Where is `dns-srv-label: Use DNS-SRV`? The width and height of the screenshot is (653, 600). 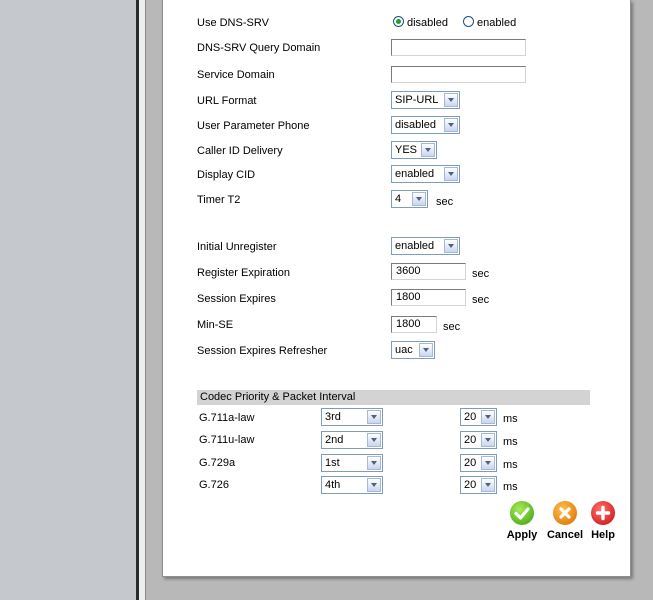
dns-srv-label: Use DNS-SRV is located at coordinates (233, 23).